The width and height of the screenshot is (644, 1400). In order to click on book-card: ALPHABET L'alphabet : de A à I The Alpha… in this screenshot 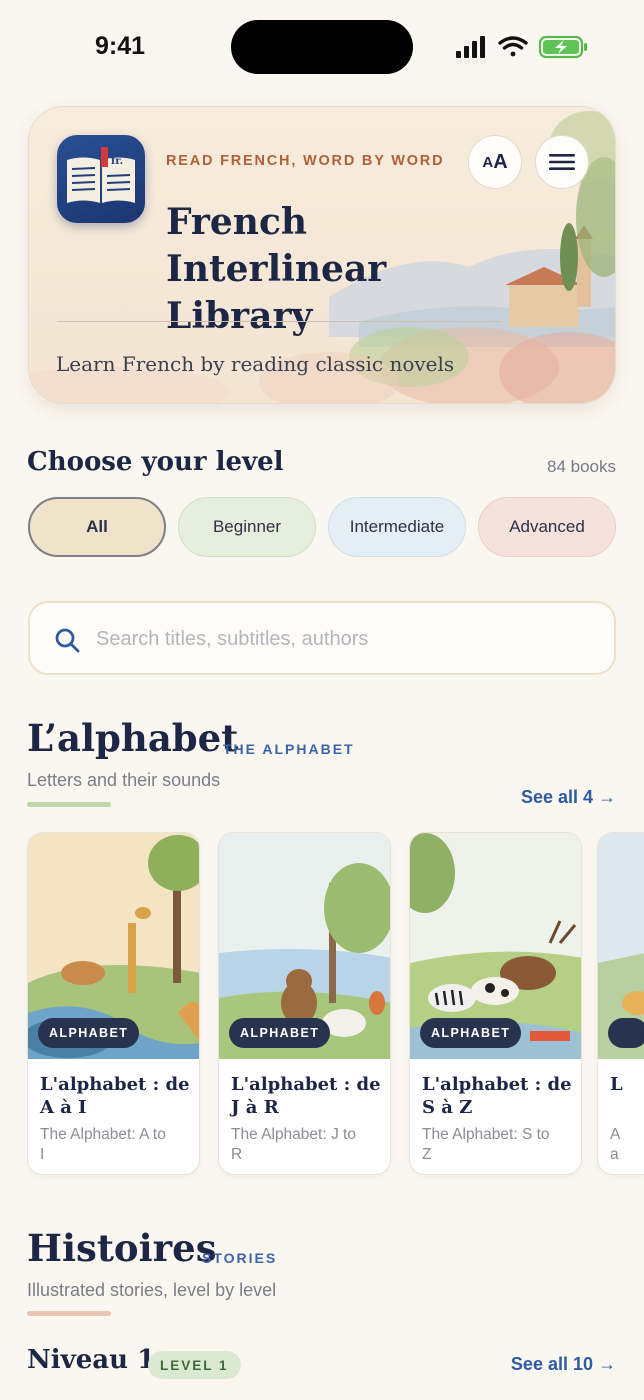, I will do `click(113, 1003)`.